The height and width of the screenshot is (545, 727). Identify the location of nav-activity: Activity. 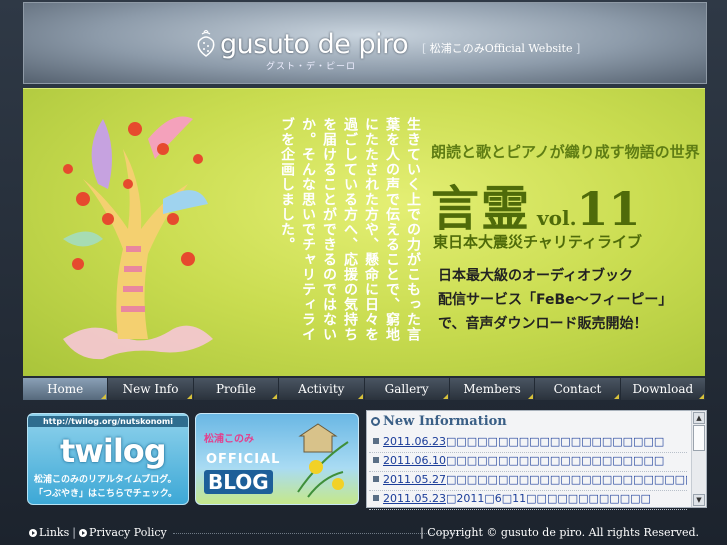
(321, 389).